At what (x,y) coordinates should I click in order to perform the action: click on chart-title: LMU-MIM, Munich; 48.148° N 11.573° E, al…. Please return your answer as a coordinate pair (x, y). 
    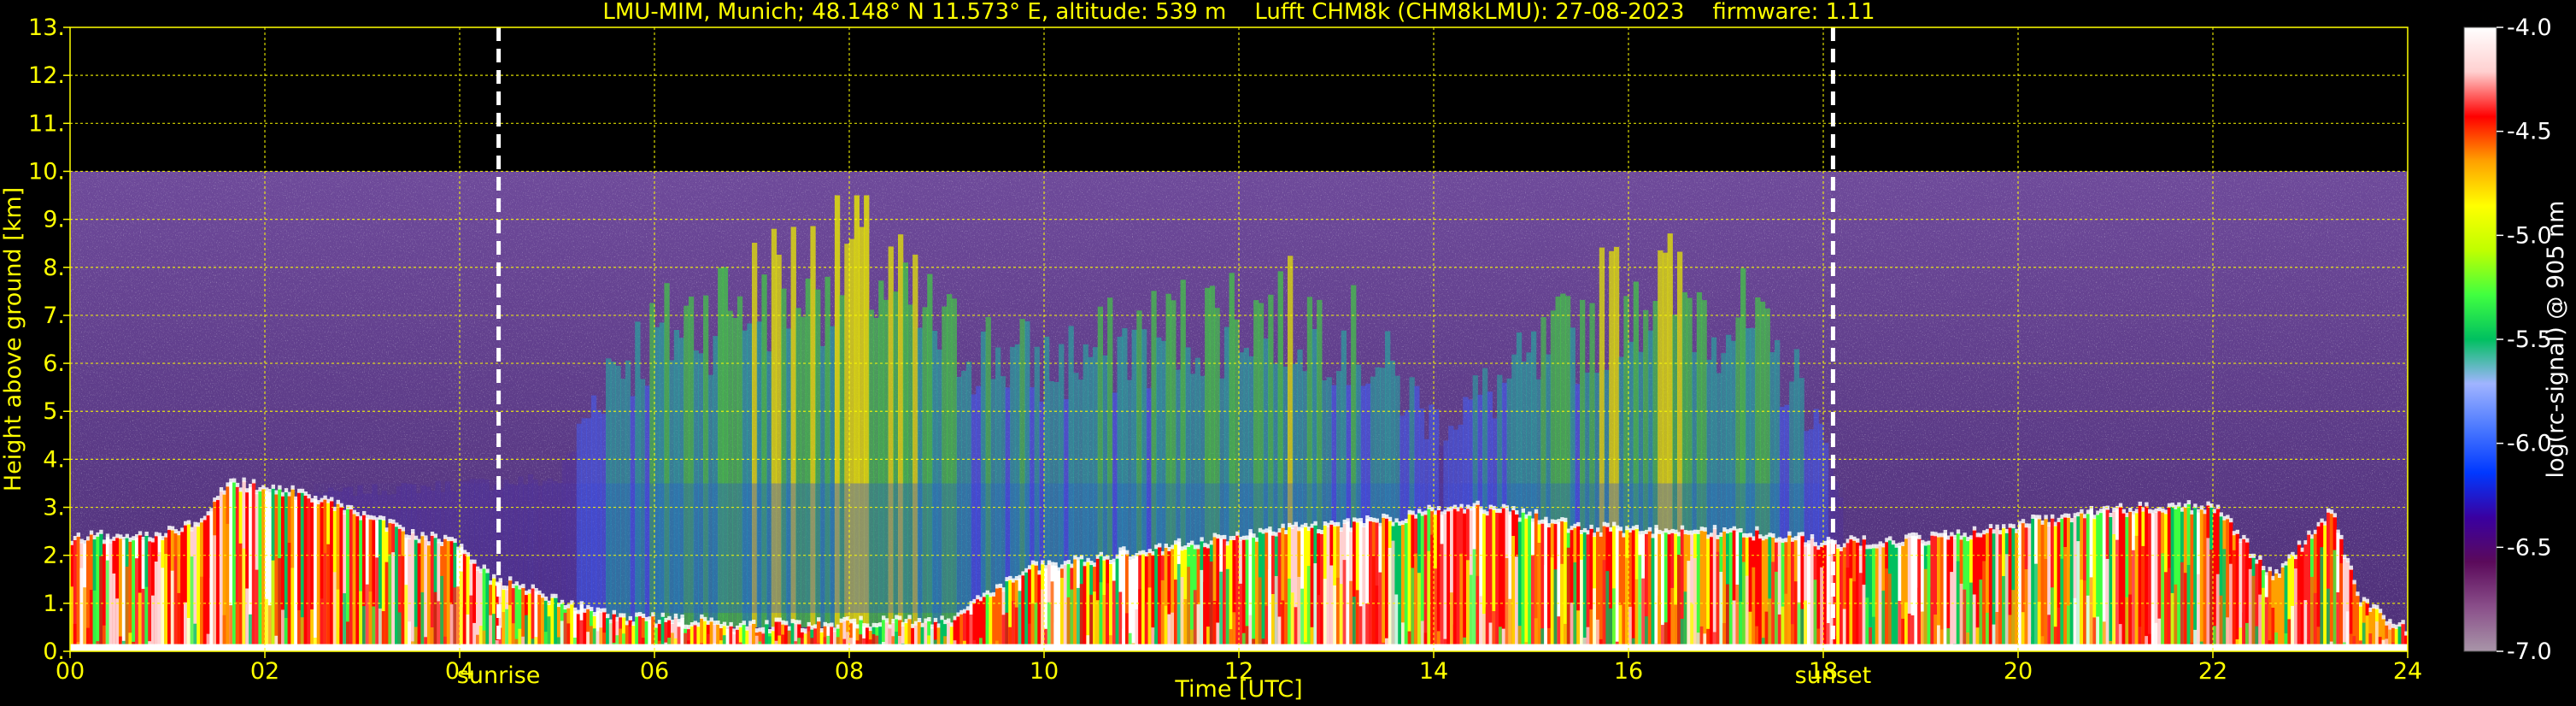
    Looking at the image, I should click on (1238, 12).